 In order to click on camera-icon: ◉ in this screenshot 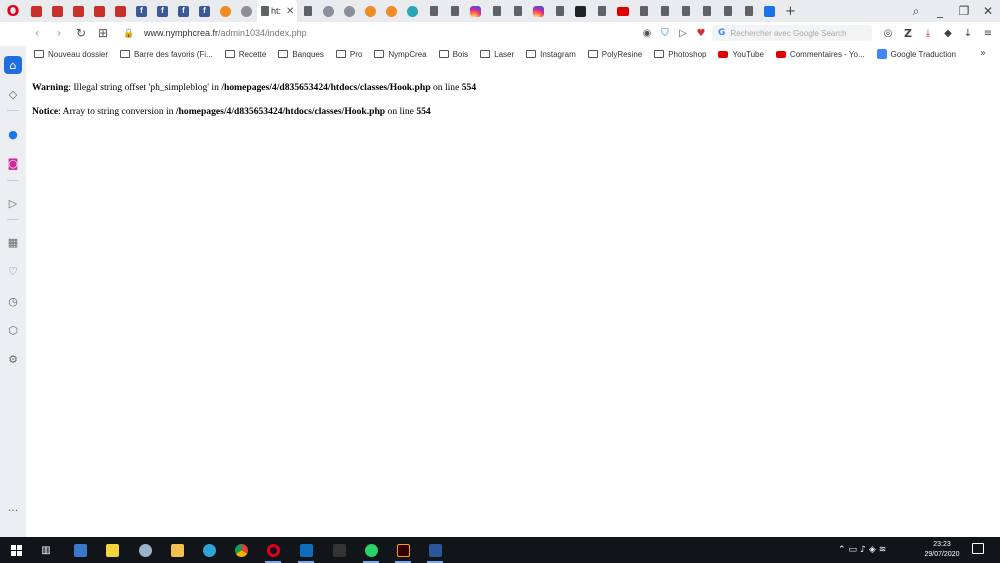, I will do `click(647, 33)`.